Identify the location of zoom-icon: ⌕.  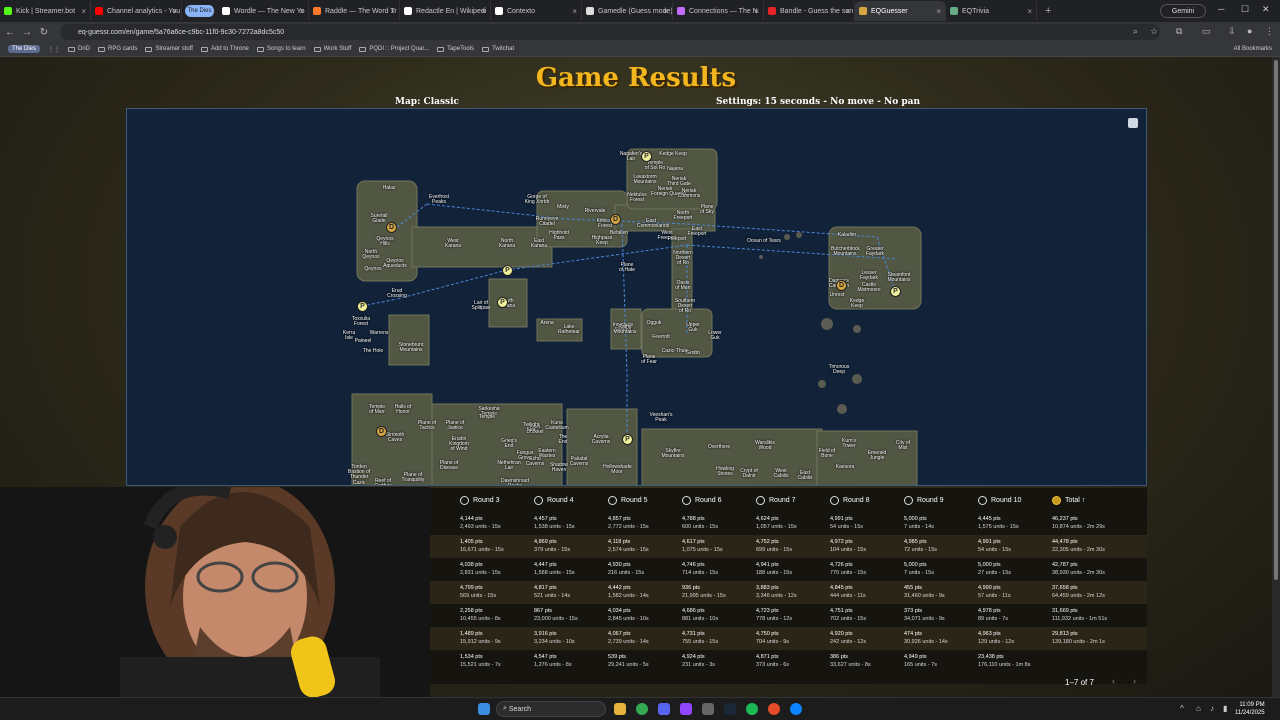
(1135, 31).